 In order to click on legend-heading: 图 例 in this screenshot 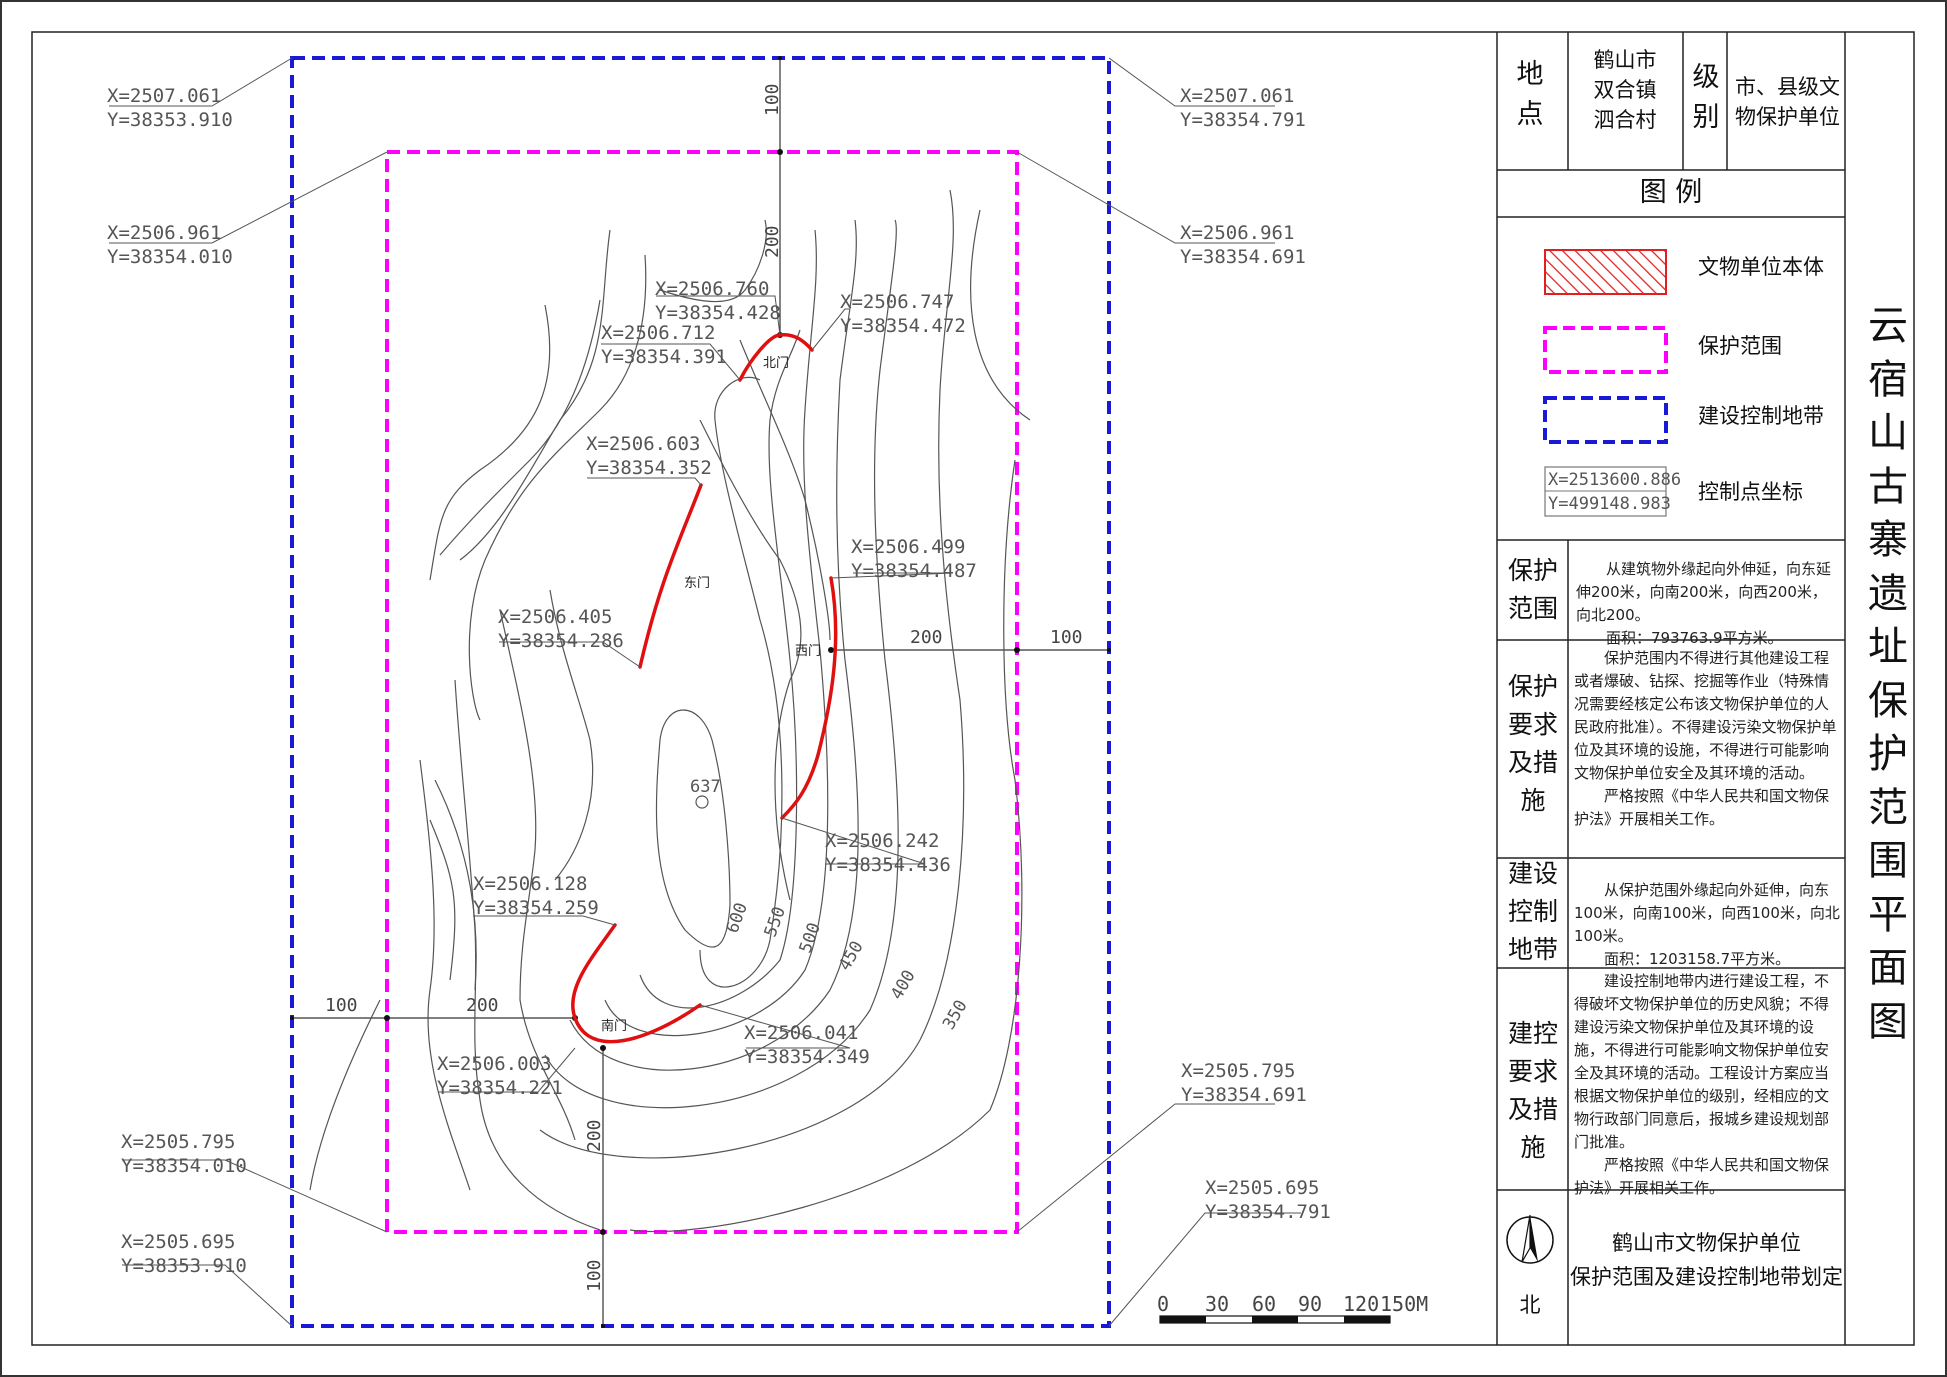, I will do `click(1671, 192)`.